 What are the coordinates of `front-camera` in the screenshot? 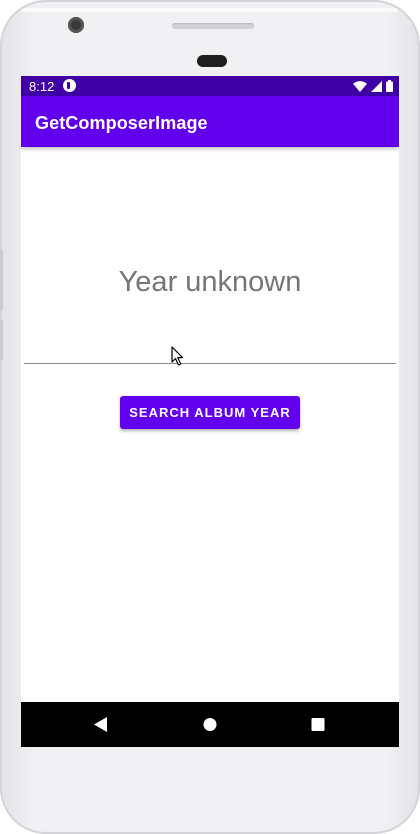 It's located at (76, 25).